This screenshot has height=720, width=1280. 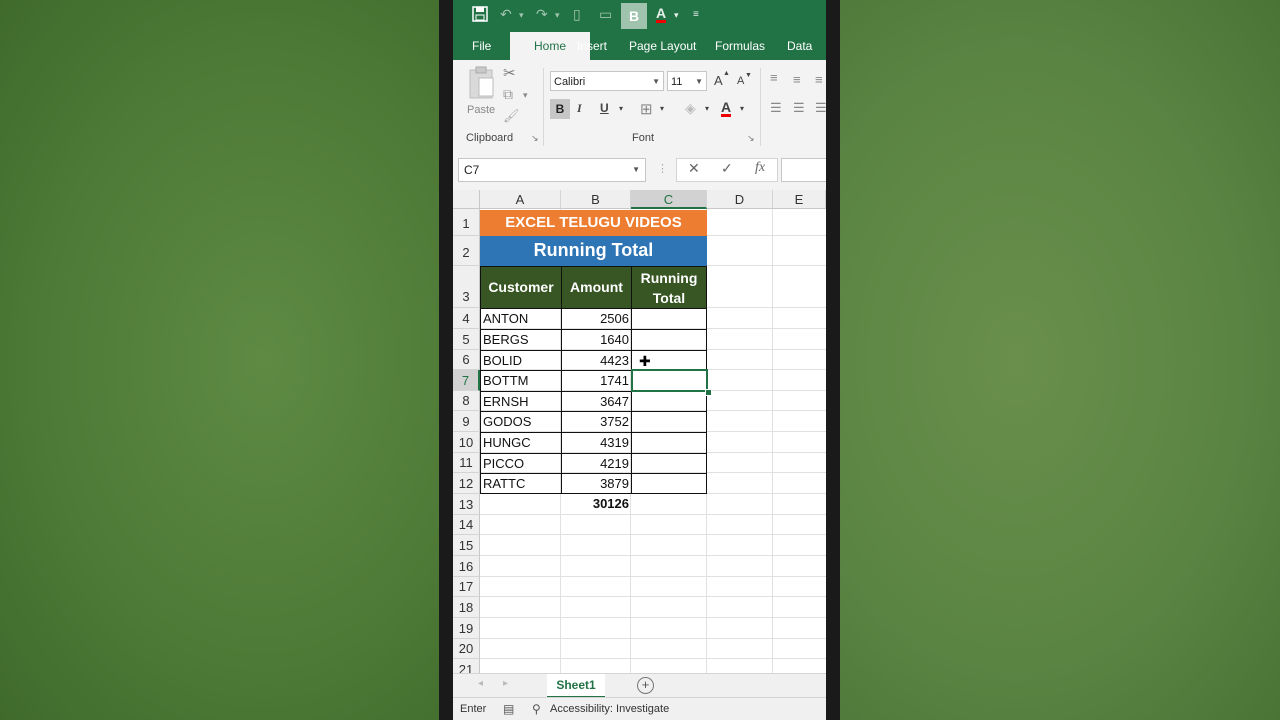 What do you see at coordinates (508, 94) in the screenshot?
I see `copy-icon: ⧉` at bounding box center [508, 94].